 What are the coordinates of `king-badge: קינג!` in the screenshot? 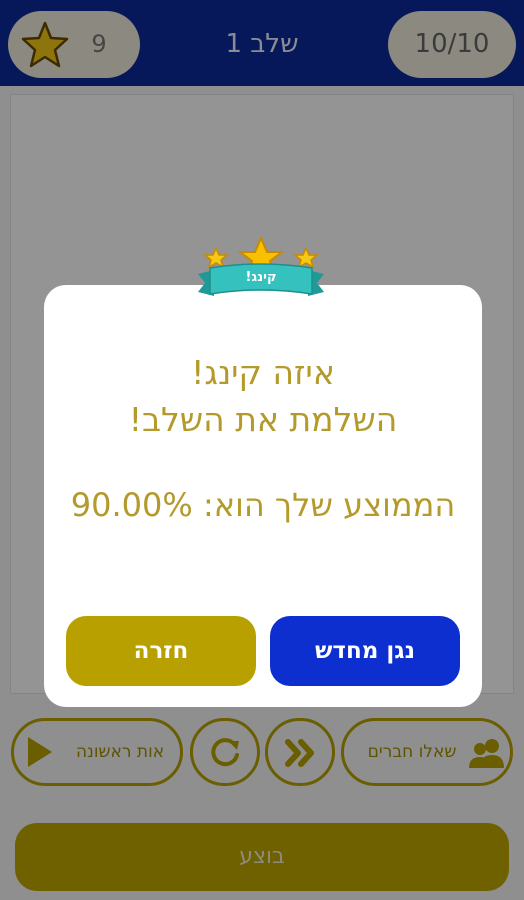 It's located at (261, 270).